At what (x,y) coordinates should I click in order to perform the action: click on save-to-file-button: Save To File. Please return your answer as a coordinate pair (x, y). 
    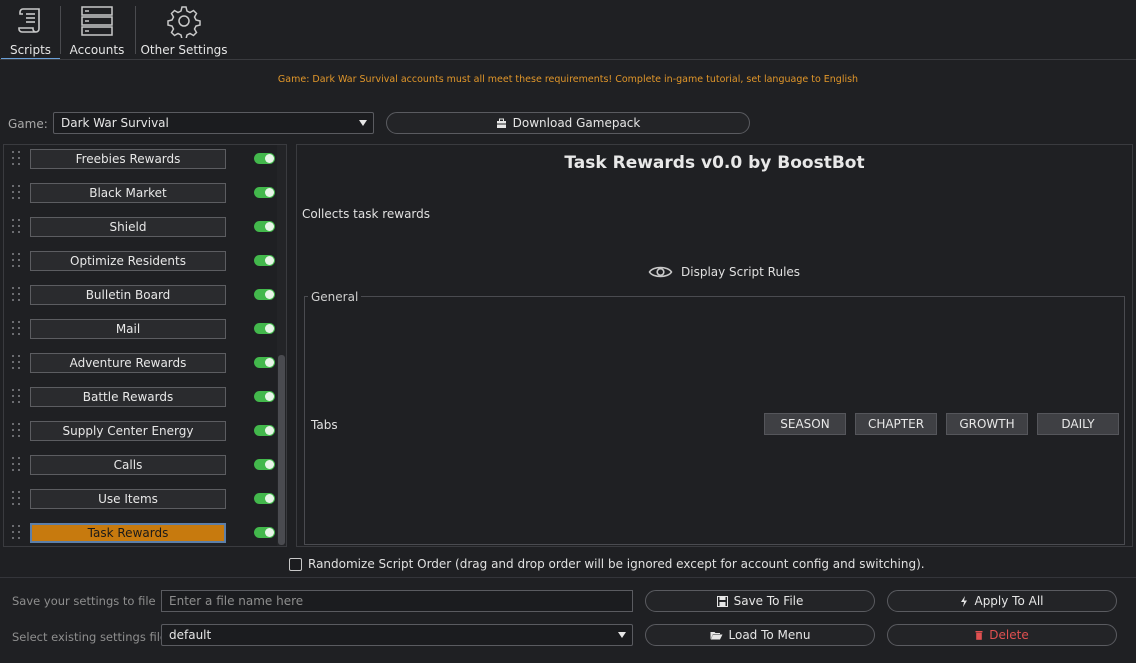
    Looking at the image, I should click on (760, 601).